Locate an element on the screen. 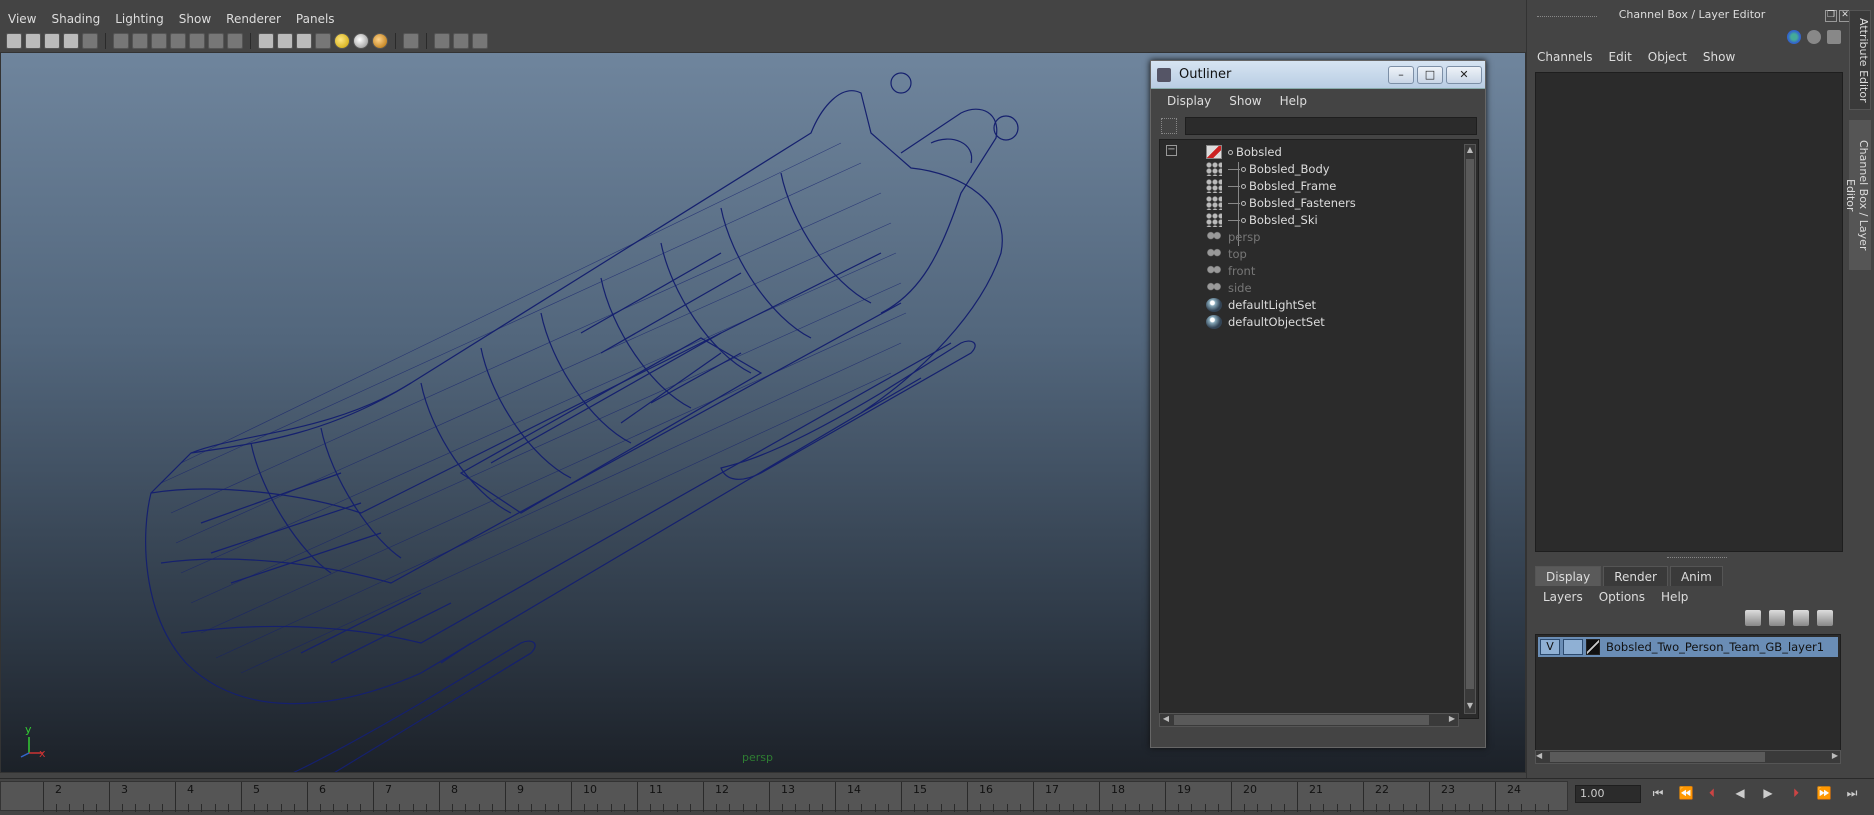 Image resolution: width=1874 pixels, height=815 pixels. step-forward-key-button: ⏩ is located at coordinates (1824, 795).